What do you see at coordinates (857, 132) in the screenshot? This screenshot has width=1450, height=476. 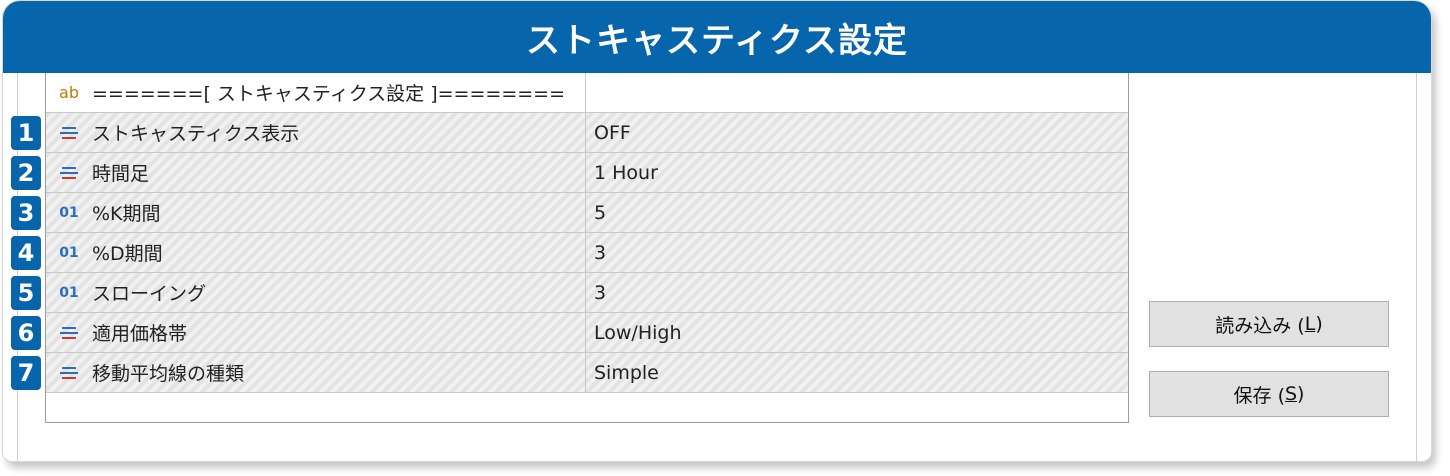 I see `param-value: OFF` at bounding box center [857, 132].